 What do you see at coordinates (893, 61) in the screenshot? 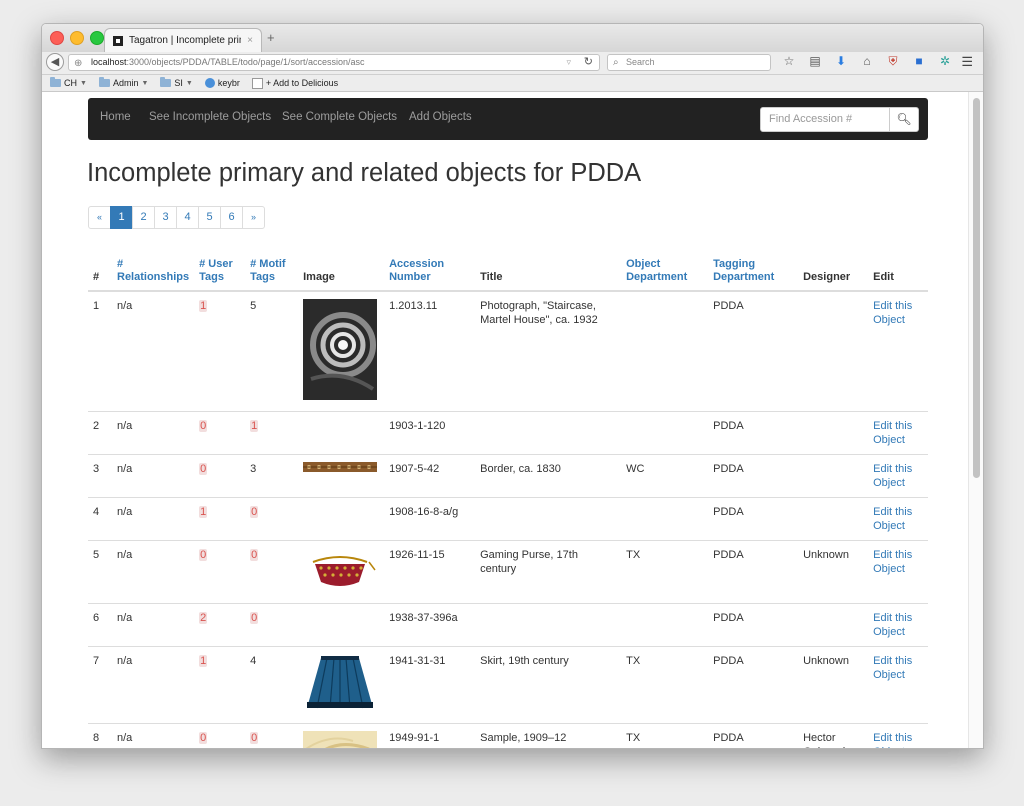
I see `shield-icon: ⛨` at bounding box center [893, 61].